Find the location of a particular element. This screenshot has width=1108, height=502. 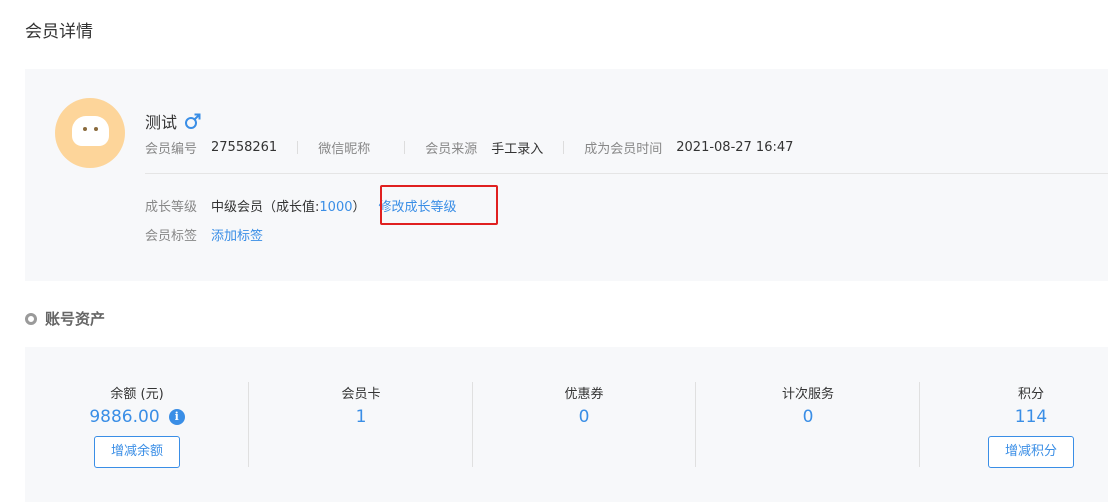

account-assets-header: 账号资产 is located at coordinates (65, 318).